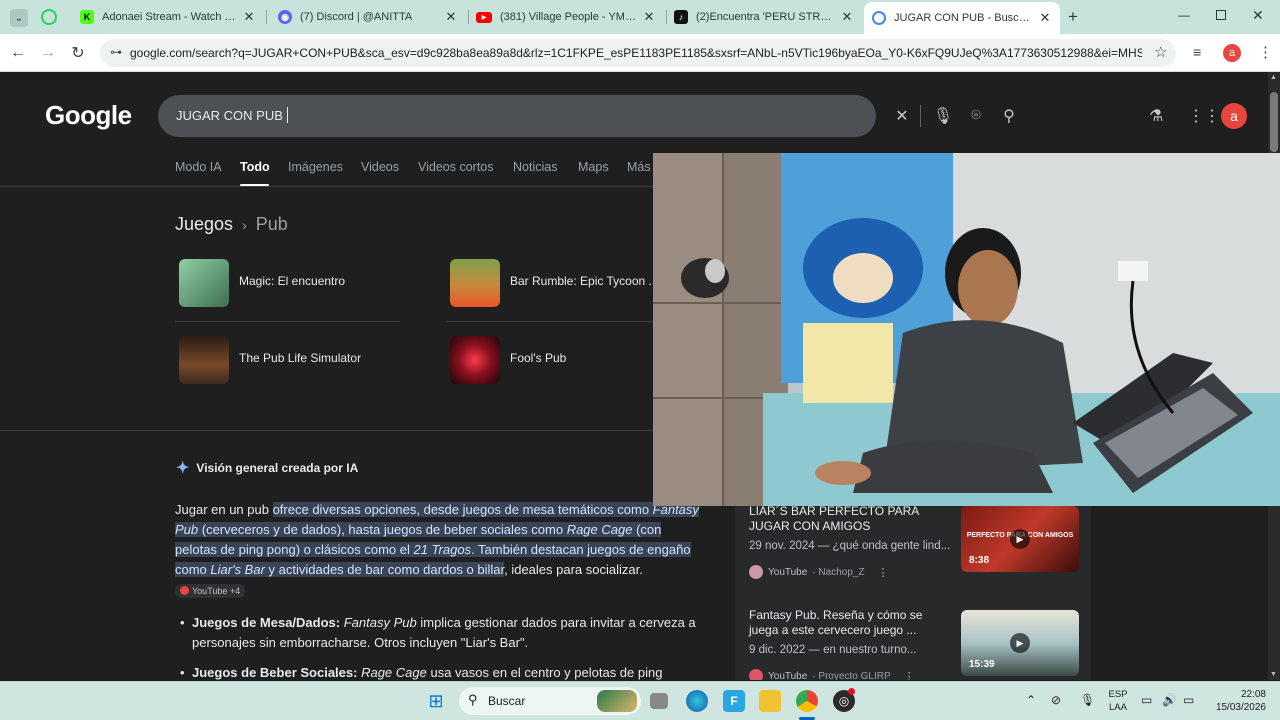 Image resolution: width=1280 pixels, height=720 pixels. What do you see at coordinates (1169, 700) in the screenshot?
I see `volume-icon: 🔊` at bounding box center [1169, 700].